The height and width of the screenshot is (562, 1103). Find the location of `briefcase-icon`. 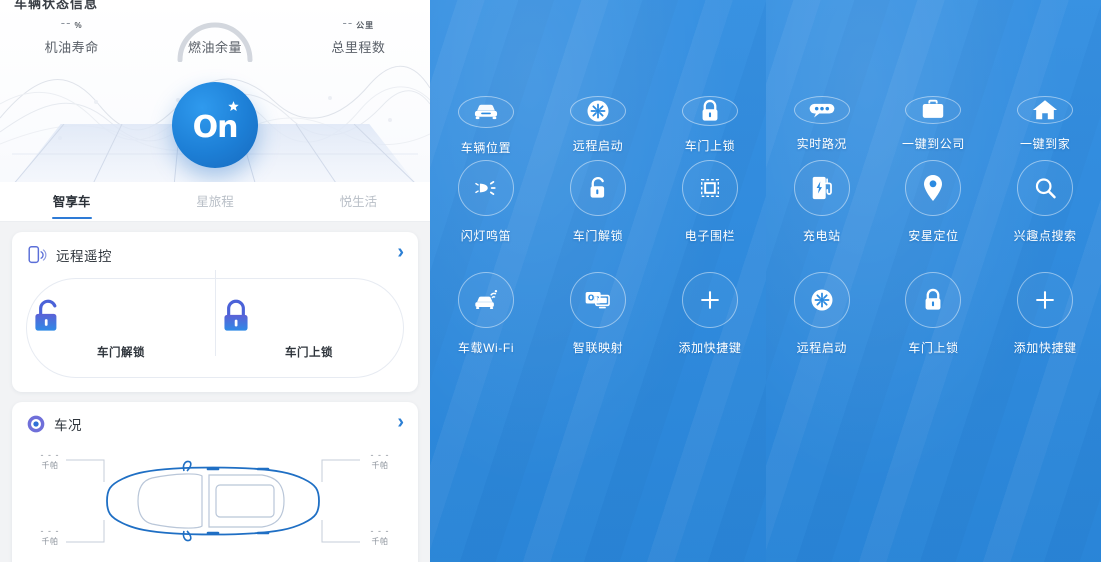

briefcase-icon is located at coordinates (933, 108).